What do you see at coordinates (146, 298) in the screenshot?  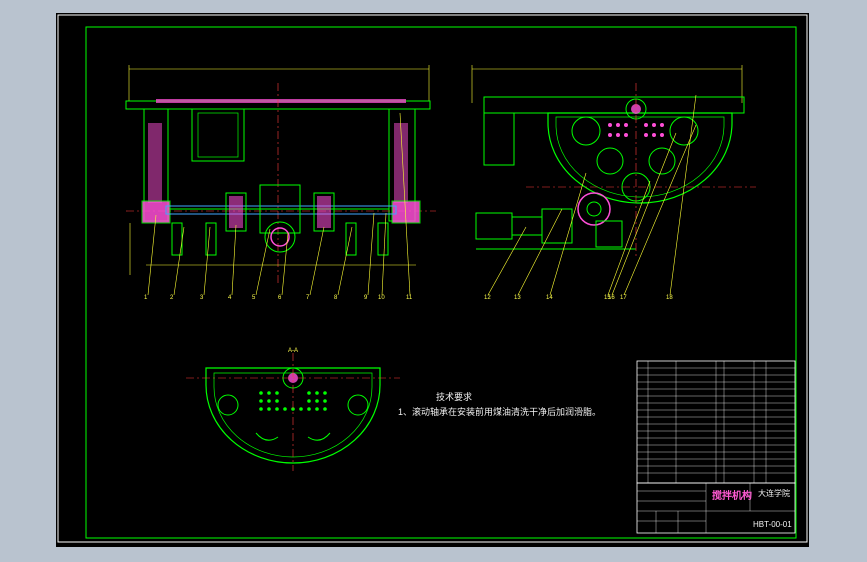 I see `part-balloon-1: 1` at bounding box center [146, 298].